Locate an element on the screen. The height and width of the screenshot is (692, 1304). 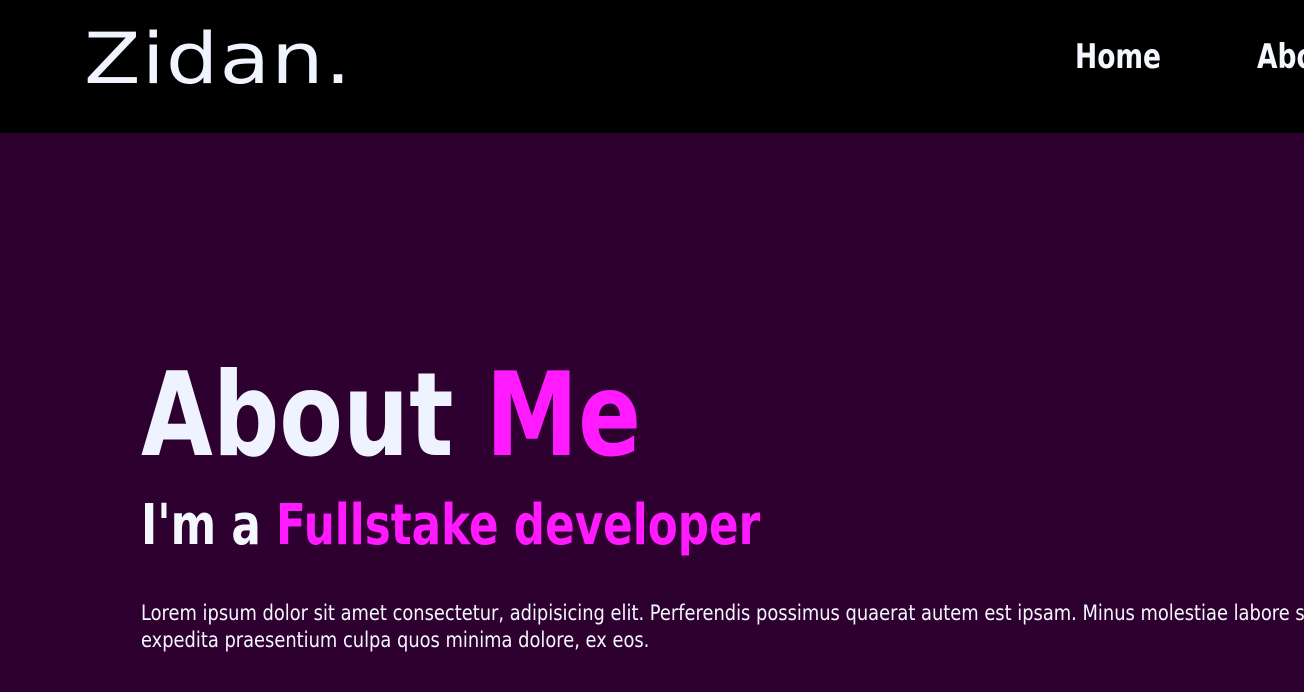
title-main: About is located at coordinates (313, 415).